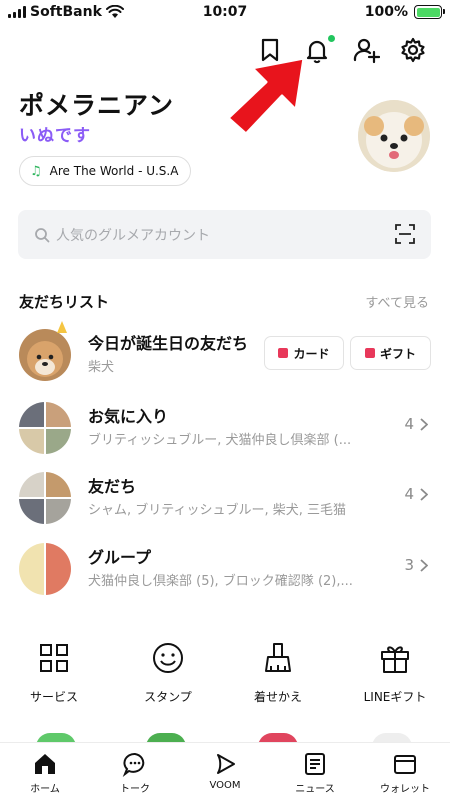 This screenshot has width=450, height=800. What do you see at coordinates (278, 657) in the screenshot?
I see `brush-icon` at bounding box center [278, 657].